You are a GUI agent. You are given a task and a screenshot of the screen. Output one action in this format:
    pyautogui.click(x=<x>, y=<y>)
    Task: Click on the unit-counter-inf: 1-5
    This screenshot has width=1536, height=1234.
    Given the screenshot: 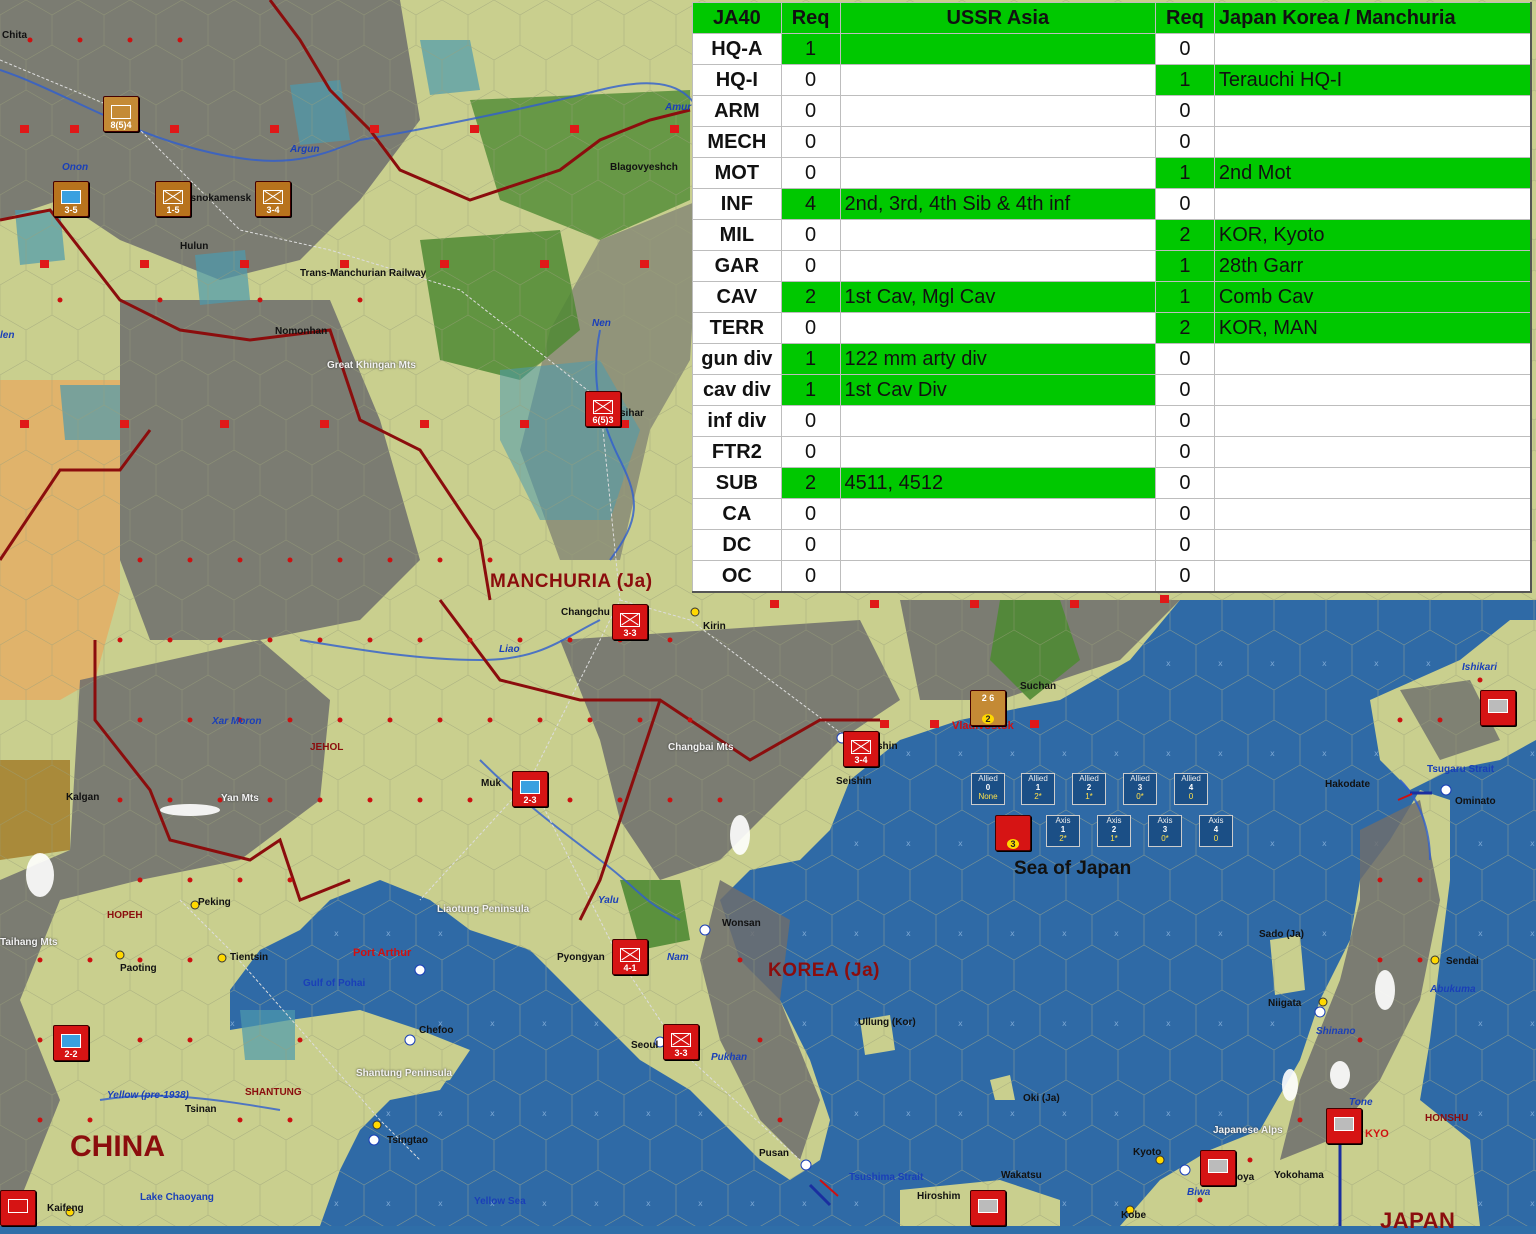 What is the action you would take?
    pyautogui.click(x=173, y=199)
    